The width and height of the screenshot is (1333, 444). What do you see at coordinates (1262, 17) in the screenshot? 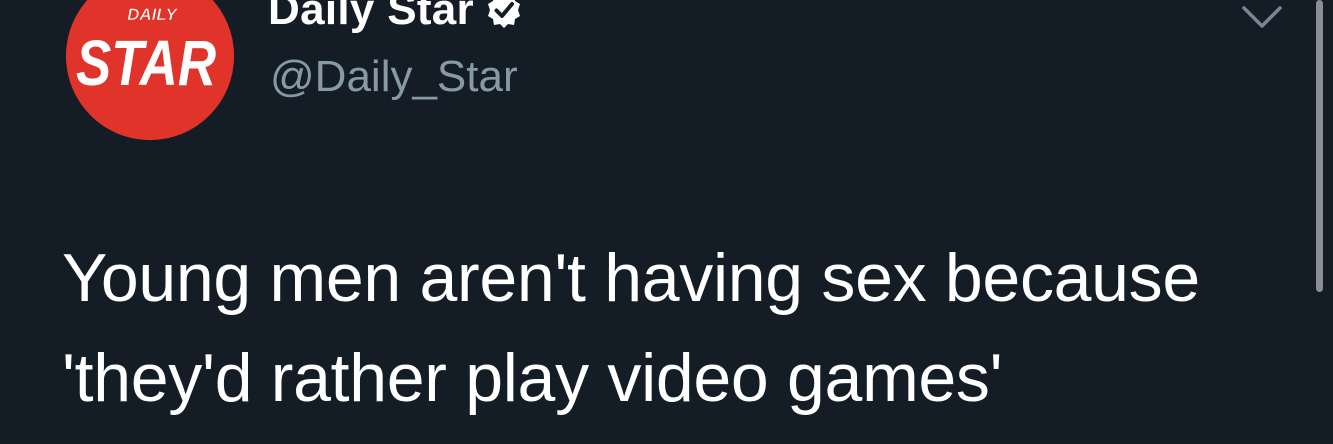
I see `chevron-down-icon` at bounding box center [1262, 17].